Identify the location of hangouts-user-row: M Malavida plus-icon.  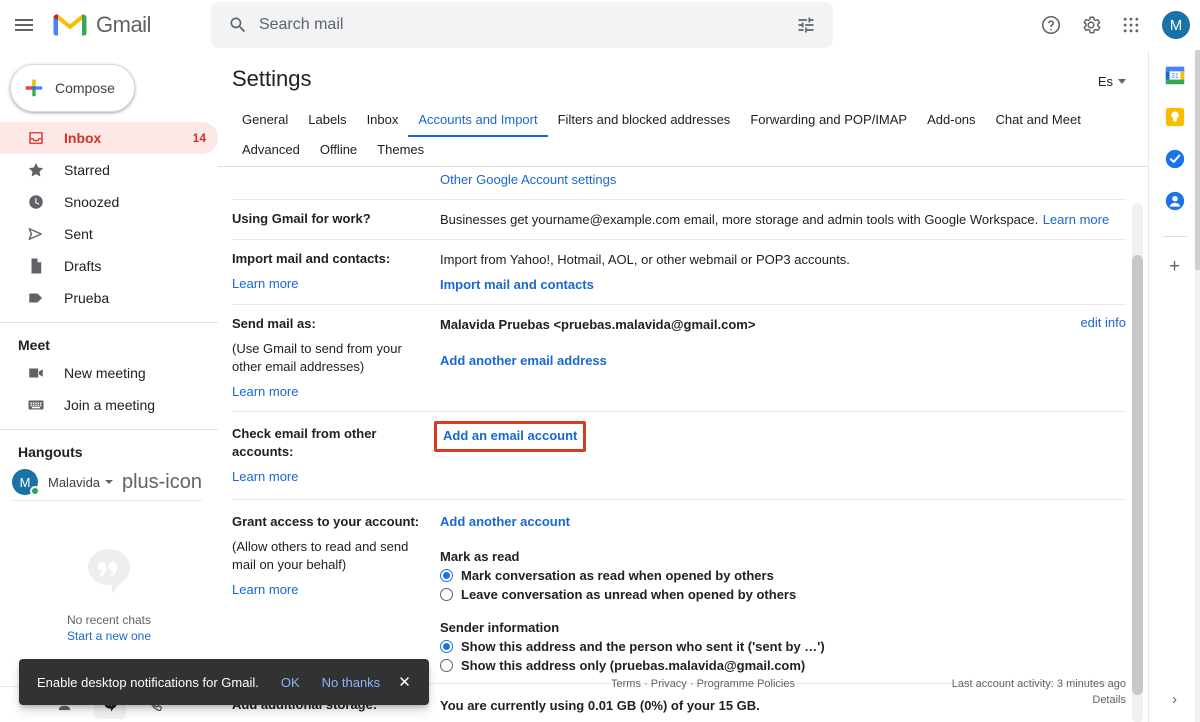
(109, 482).